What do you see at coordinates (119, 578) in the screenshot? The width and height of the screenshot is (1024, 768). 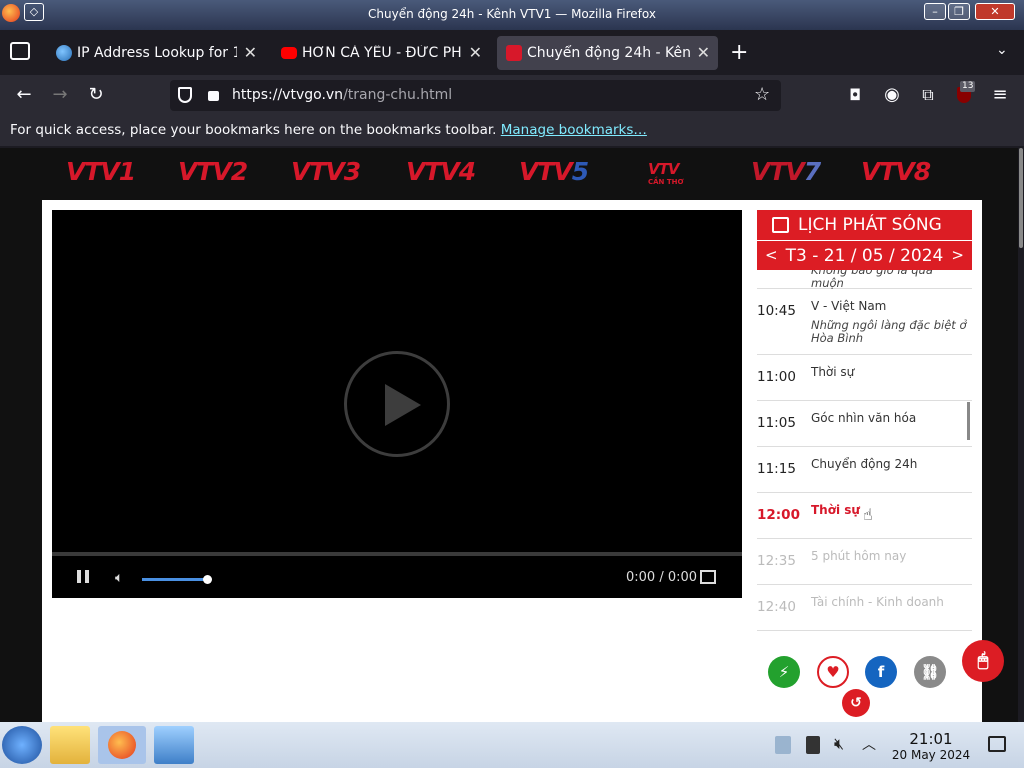 I see `speaker-icon: 🔈︎` at bounding box center [119, 578].